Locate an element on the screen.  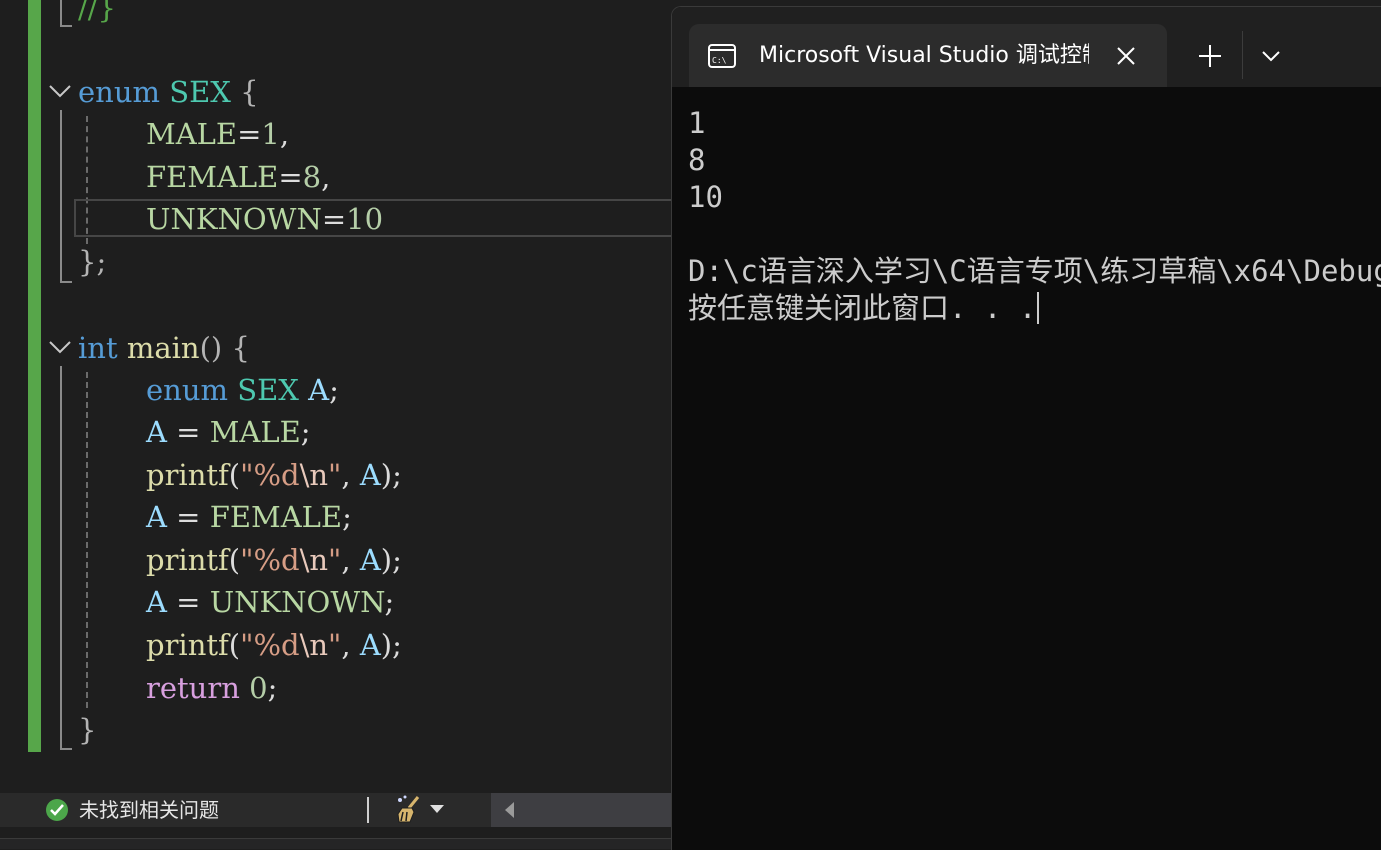
output-line: 1 is located at coordinates (697, 123).